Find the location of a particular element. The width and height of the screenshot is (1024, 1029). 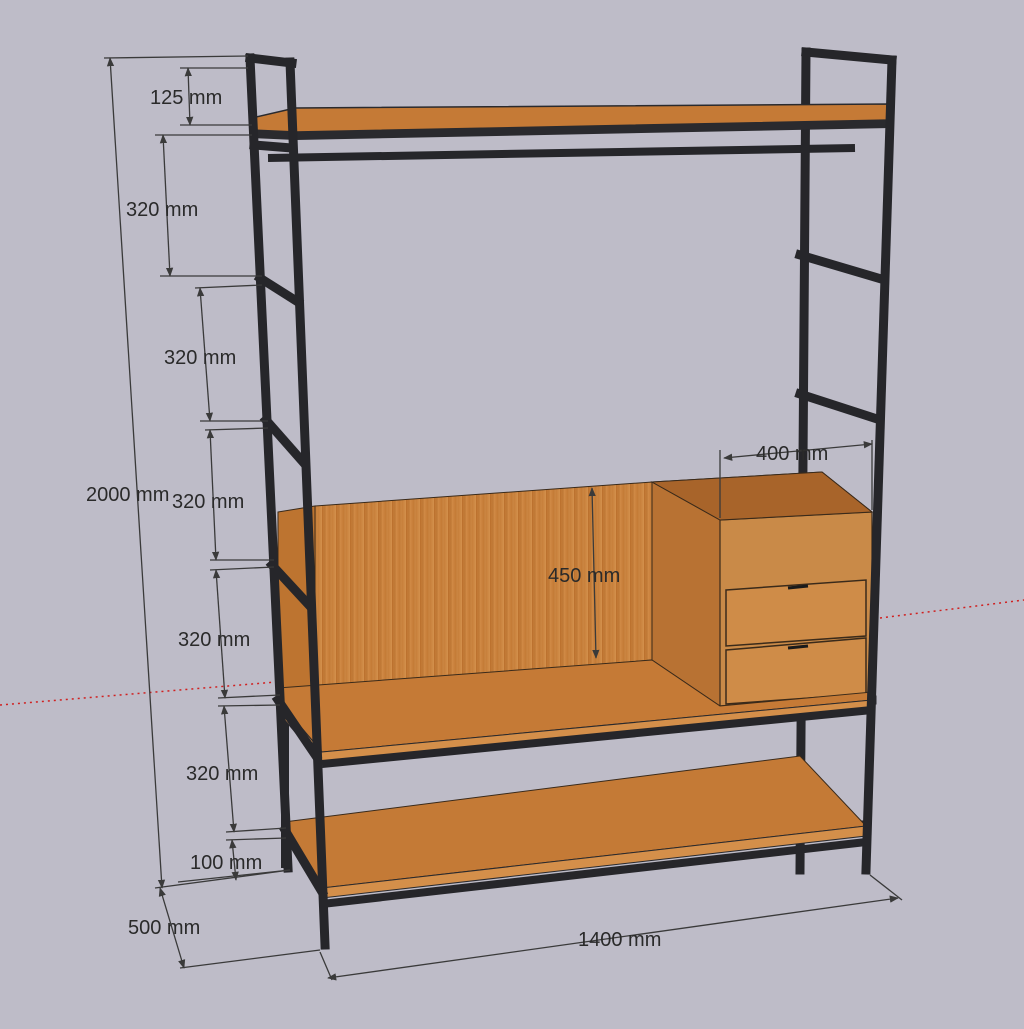

label-cabinet-width: 400 mm is located at coordinates (792, 454).